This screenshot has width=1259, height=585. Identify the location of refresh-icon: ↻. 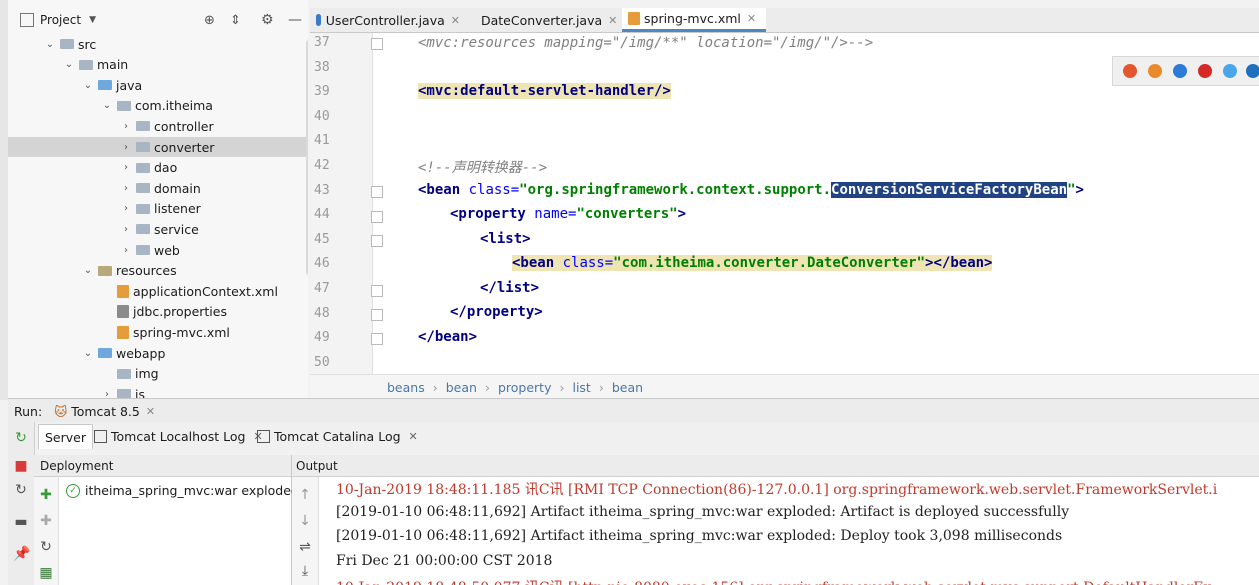
(46, 547).